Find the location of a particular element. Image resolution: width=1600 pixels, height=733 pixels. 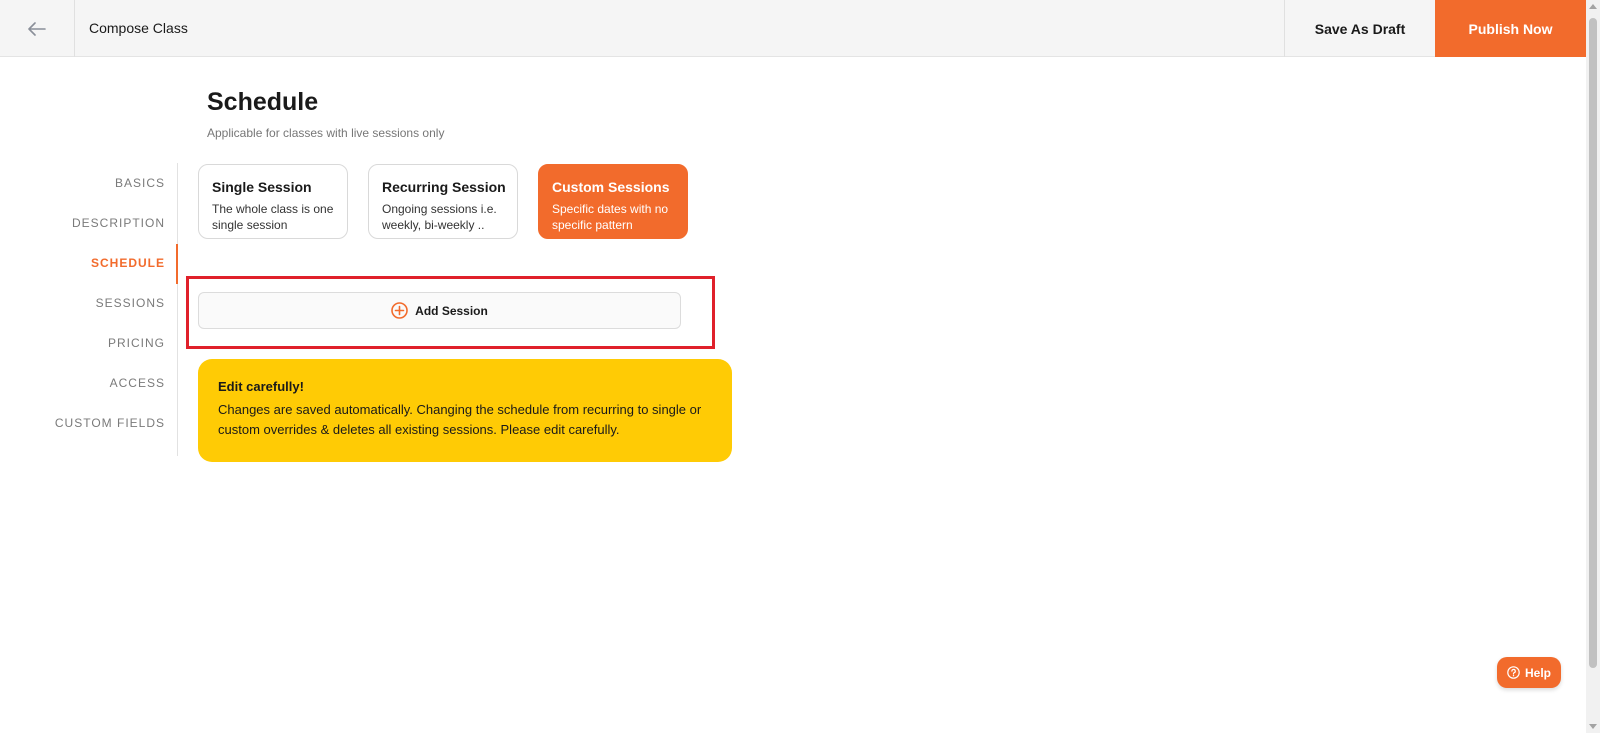

help-label: Help is located at coordinates (1537, 672).